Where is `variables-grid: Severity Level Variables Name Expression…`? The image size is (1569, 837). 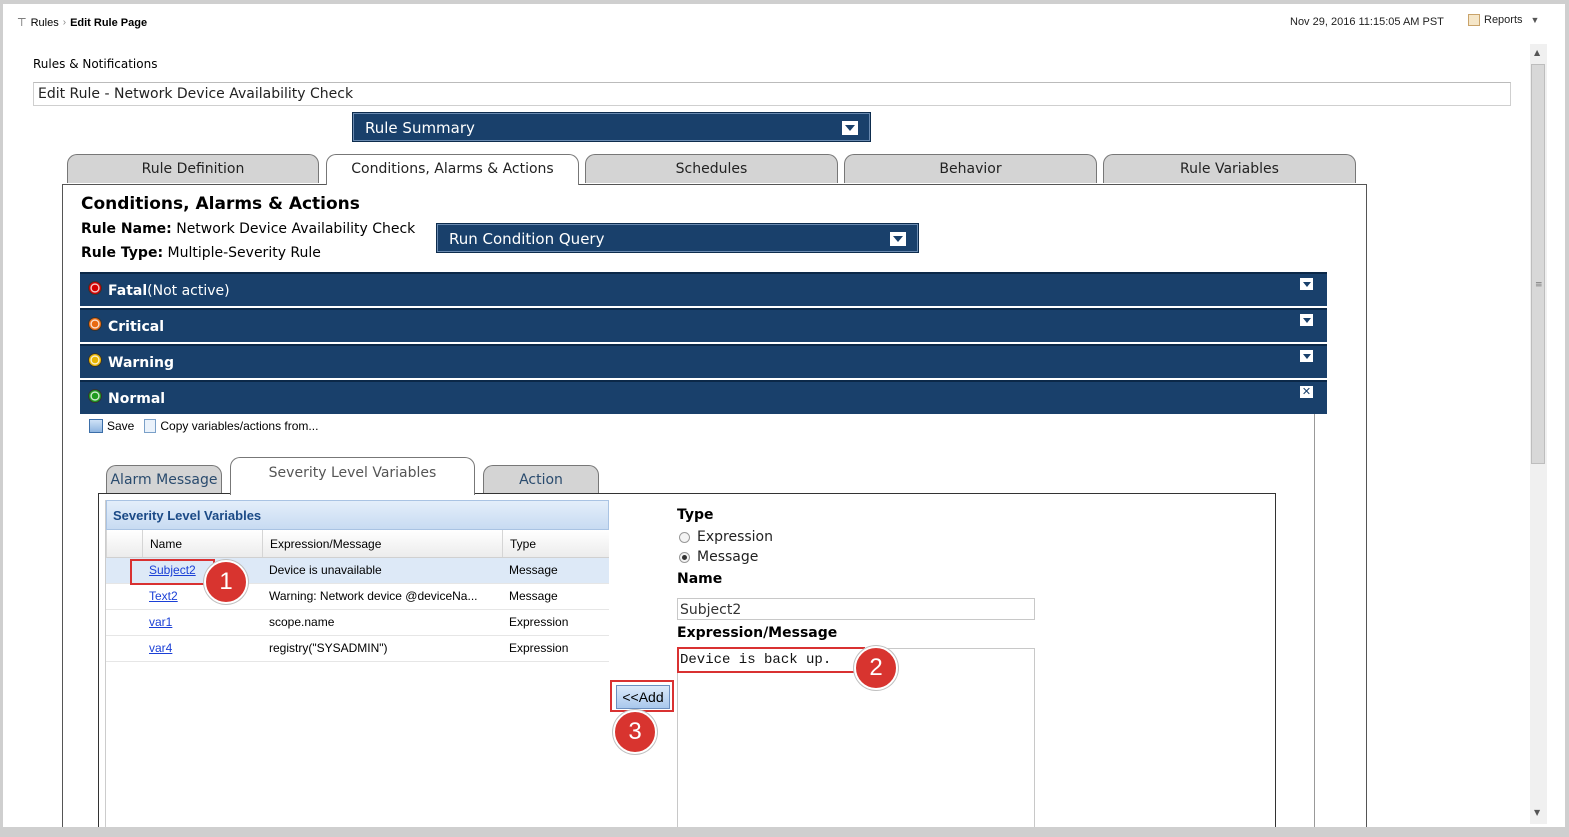
variables-grid: Severity Level Variables Name Expression… is located at coordinates (357, 663).